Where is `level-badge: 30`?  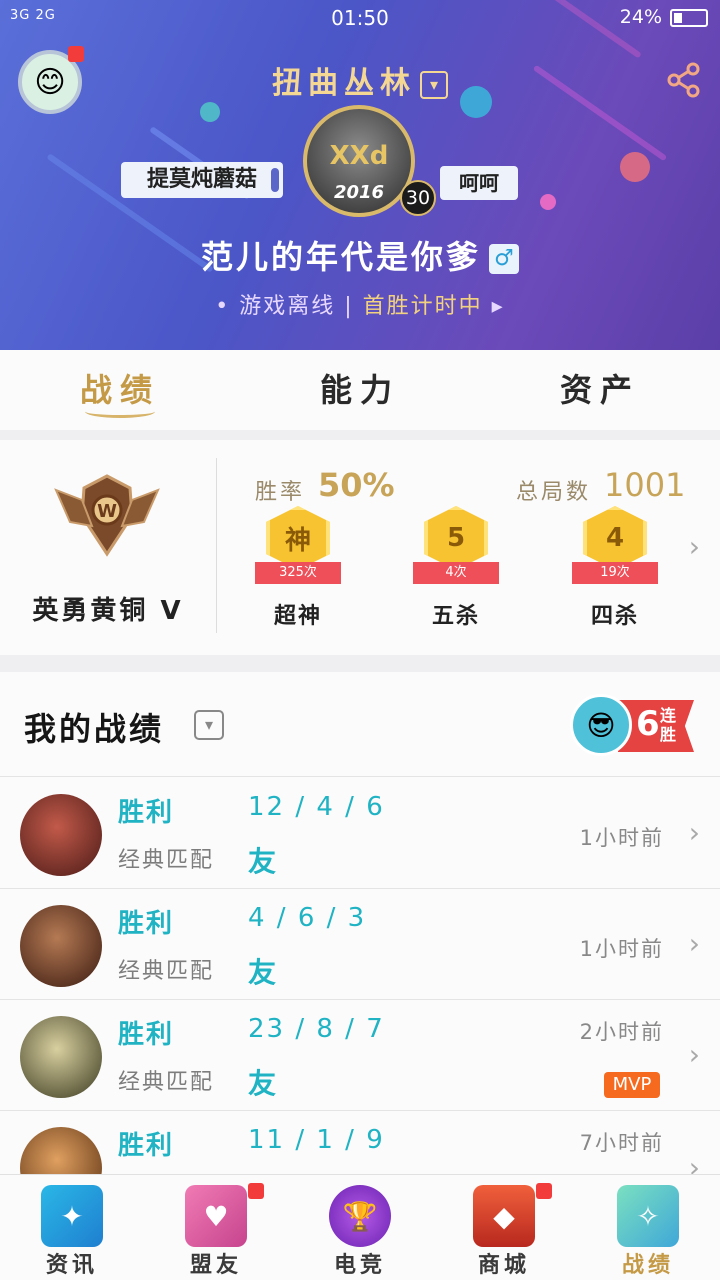 level-badge: 30 is located at coordinates (418, 198).